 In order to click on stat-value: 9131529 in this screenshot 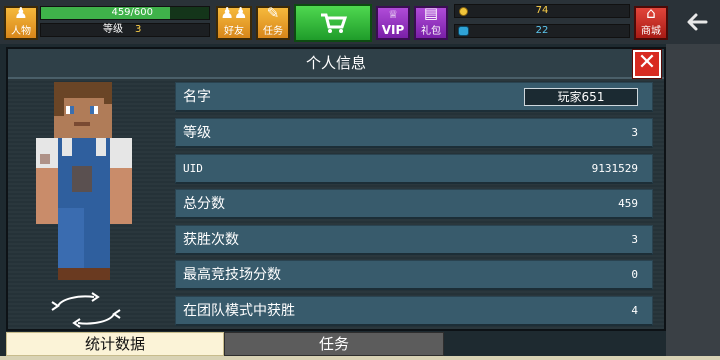, I will do `click(614, 168)`.